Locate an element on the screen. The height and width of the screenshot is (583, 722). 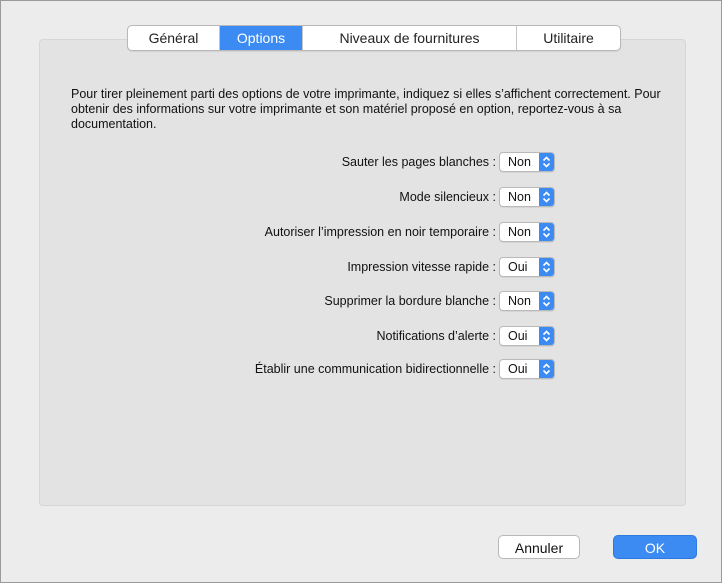
option-label-high-speed-printing: Impression vitesse rapide : is located at coordinates (421, 267).